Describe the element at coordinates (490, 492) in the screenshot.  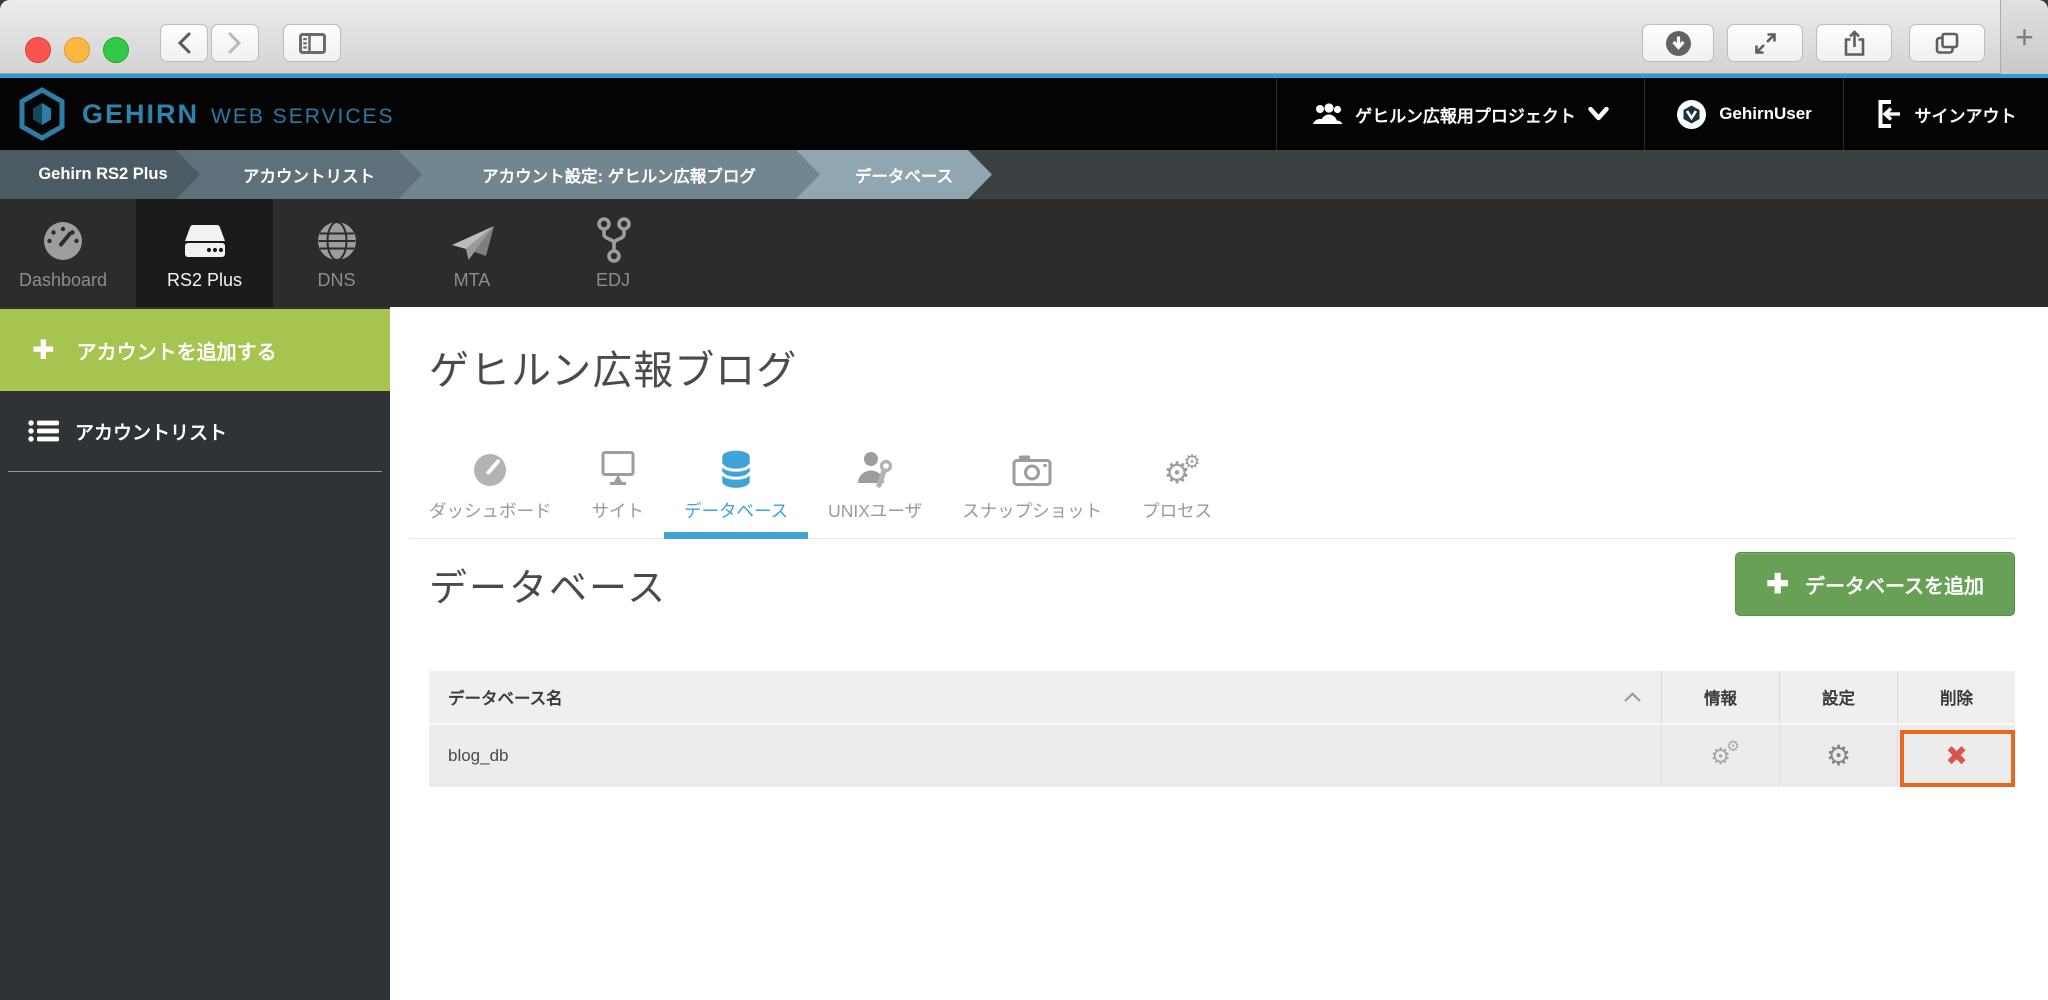
I see `tab-dashboard: ダッシュボード` at that location.